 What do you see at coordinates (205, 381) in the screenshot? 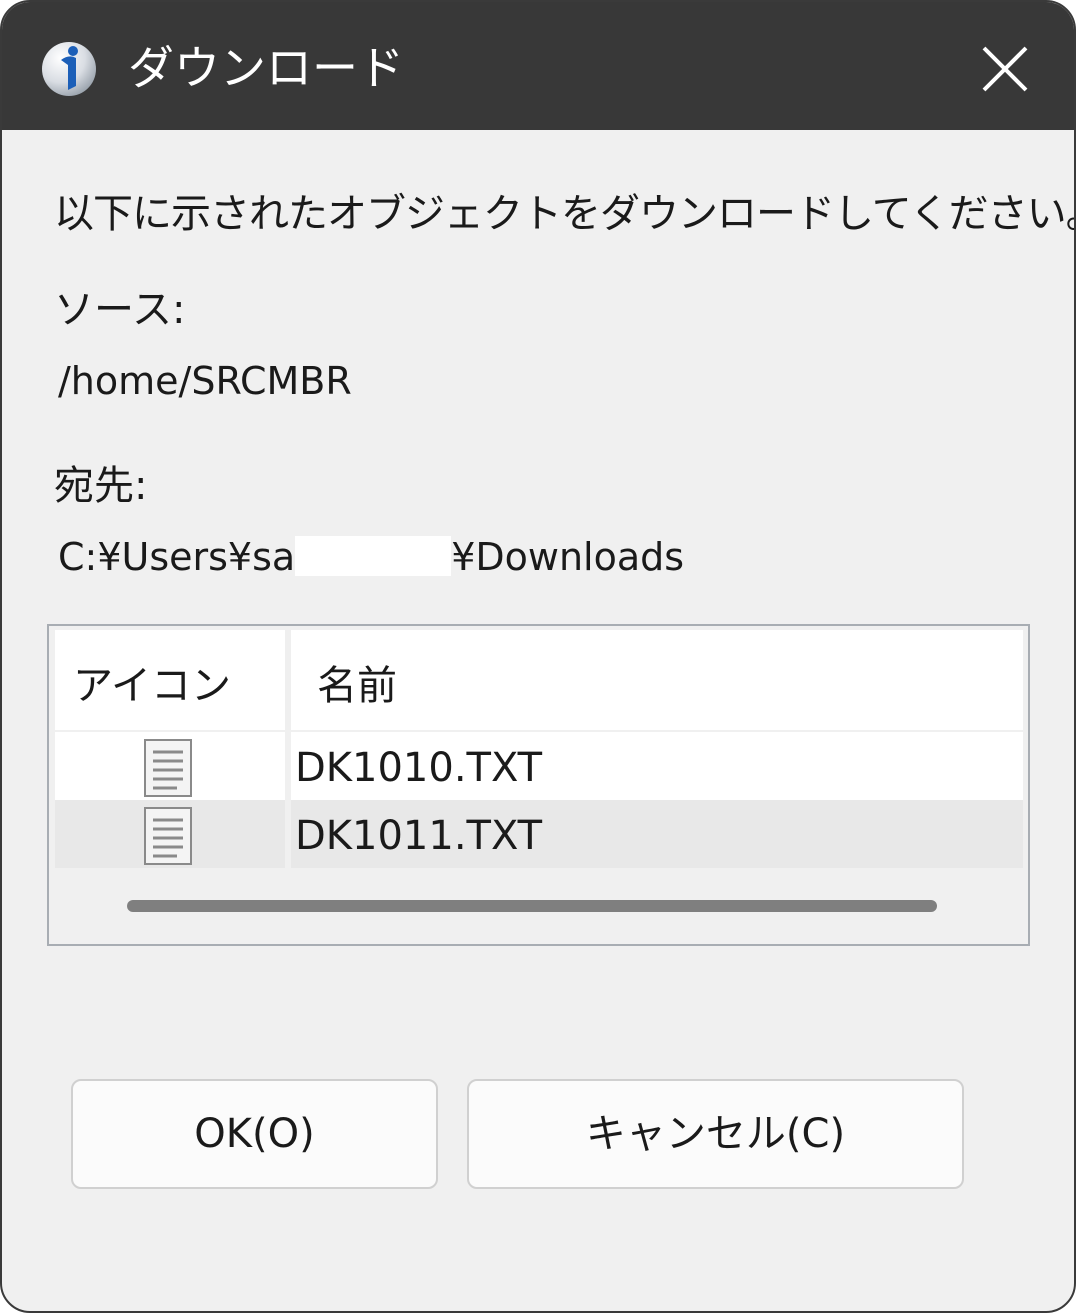
I see `source-path: /home/SRCMBR` at bounding box center [205, 381].